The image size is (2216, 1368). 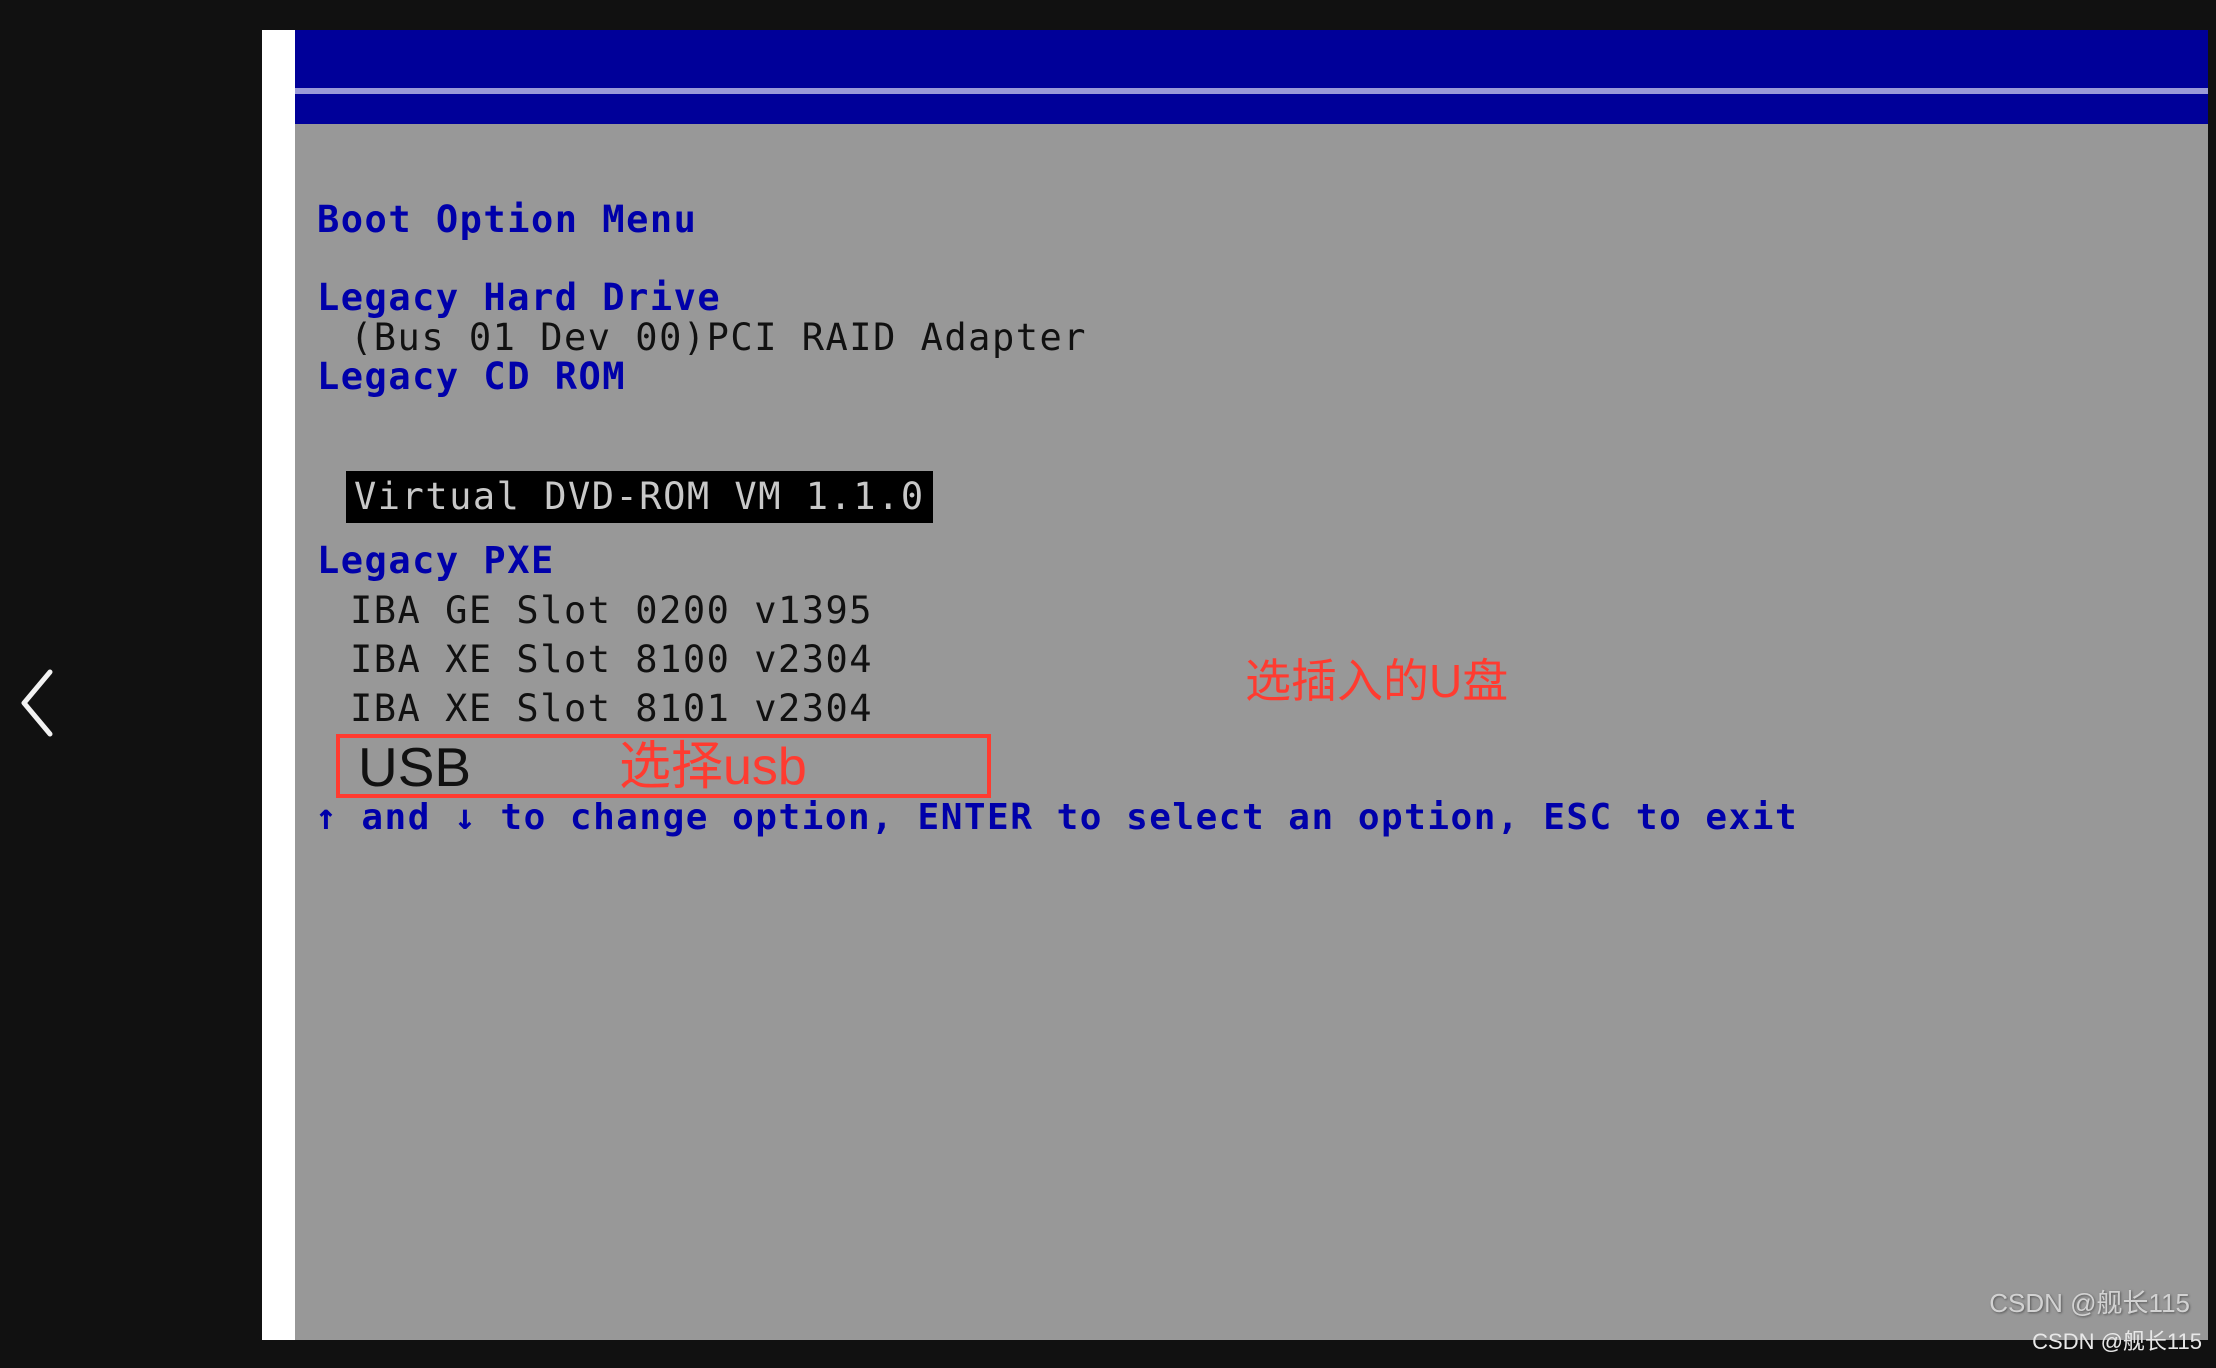 What do you see at coordinates (1251, 59) in the screenshot?
I see `bios-banner-upper` at bounding box center [1251, 59].